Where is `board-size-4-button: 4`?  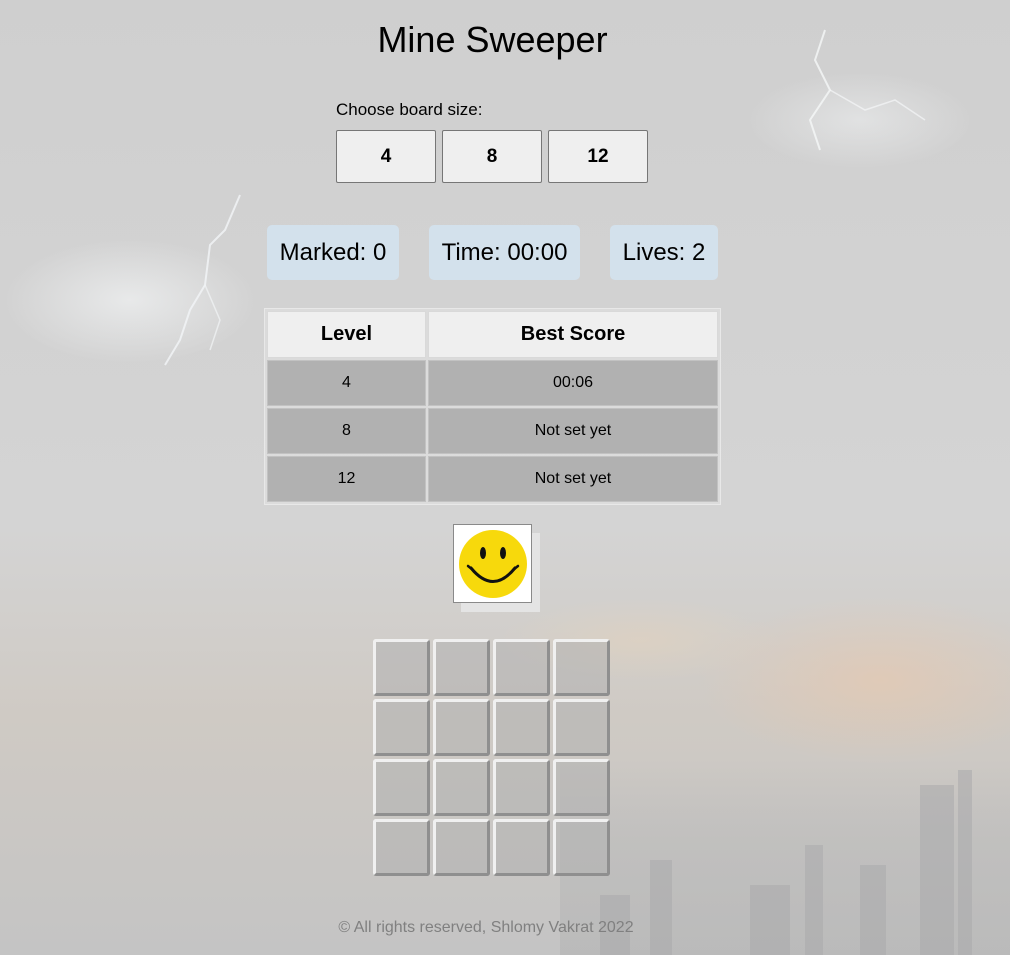 board-size-4-button: 4 is located at coordinates (386, 156).